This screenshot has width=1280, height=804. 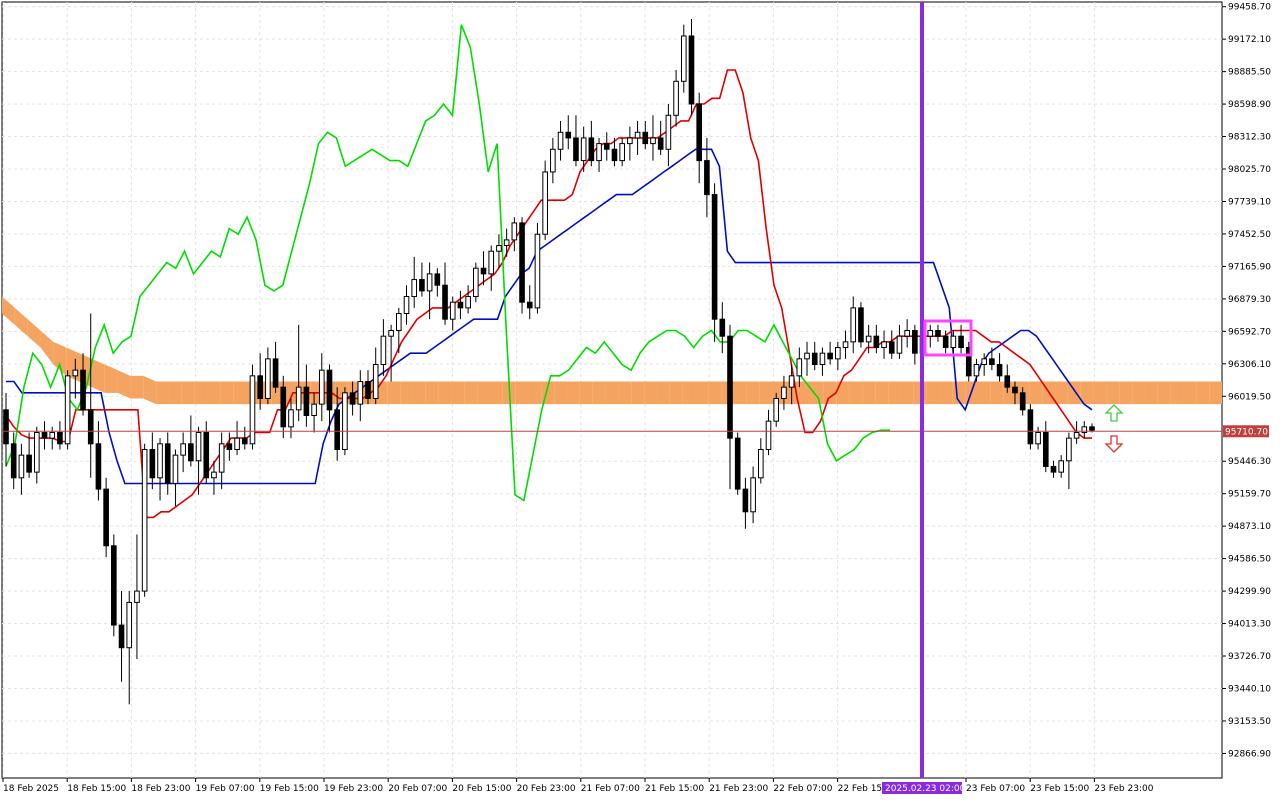 What do you see at coordinates (225, 789) in the screenshot?
I see `x-tick-label: 19 Feb 07:00` at bounding box center [225, 789].